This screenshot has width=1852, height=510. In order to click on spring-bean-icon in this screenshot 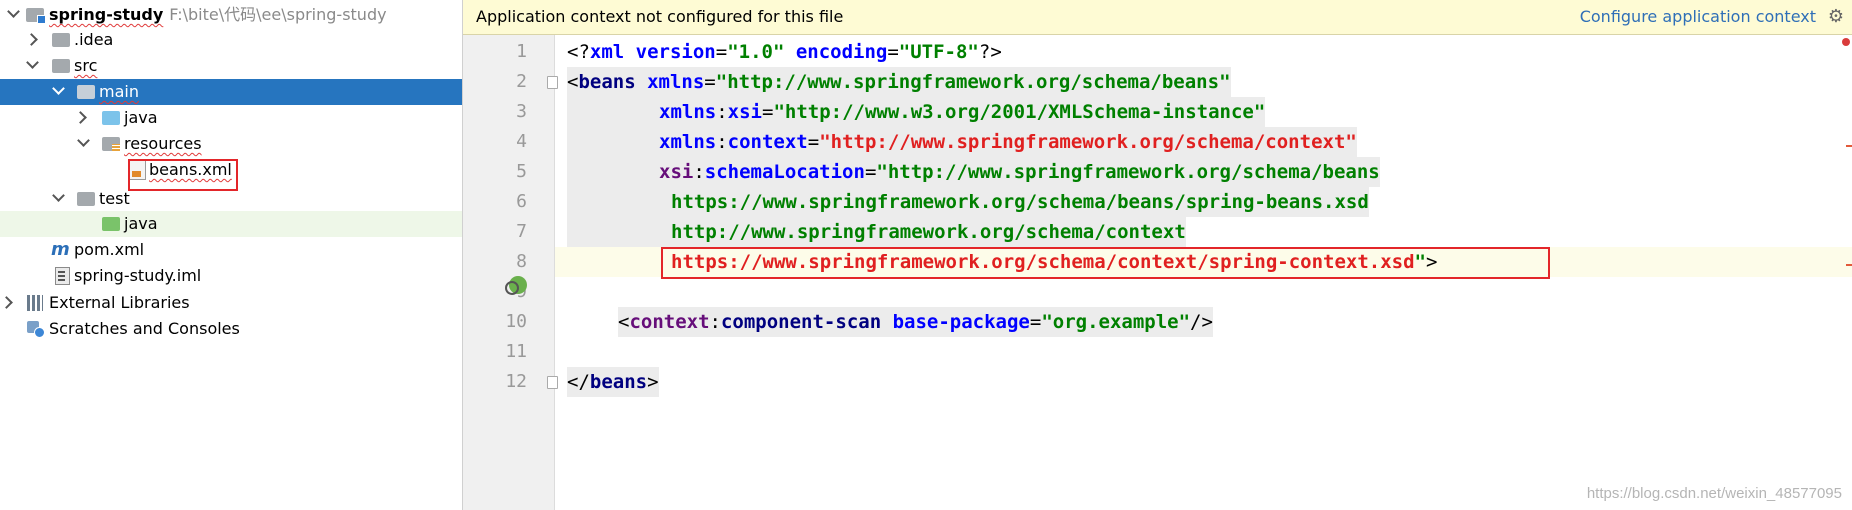, I will do `click(516, 285)`.